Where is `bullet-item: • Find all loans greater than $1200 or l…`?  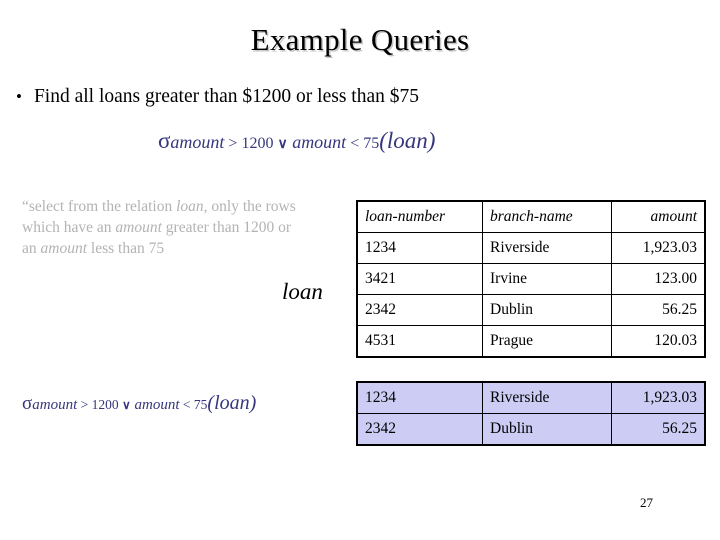
bullet-item: • Find all loans greater than $1200 or l… is located at coordinates (346, 97).